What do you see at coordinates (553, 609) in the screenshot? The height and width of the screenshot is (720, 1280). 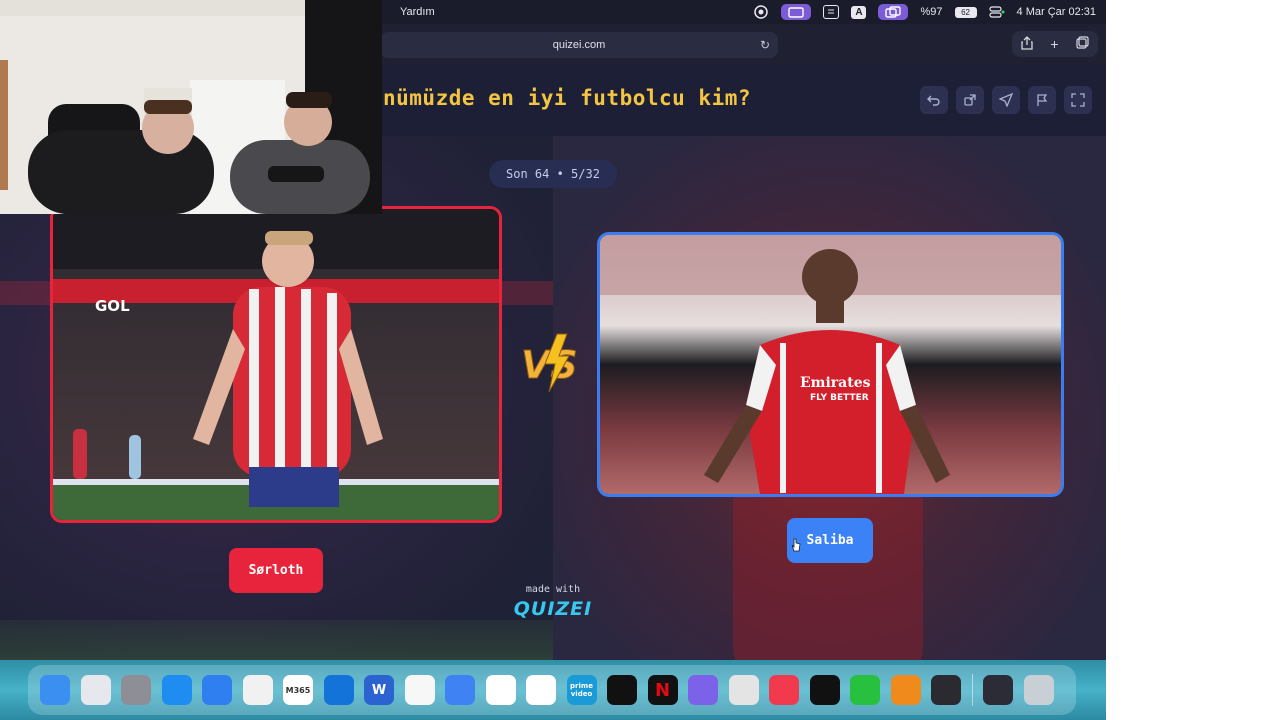 I see `quizei-logo: QUIZEI` at bounding box center [553, 609].